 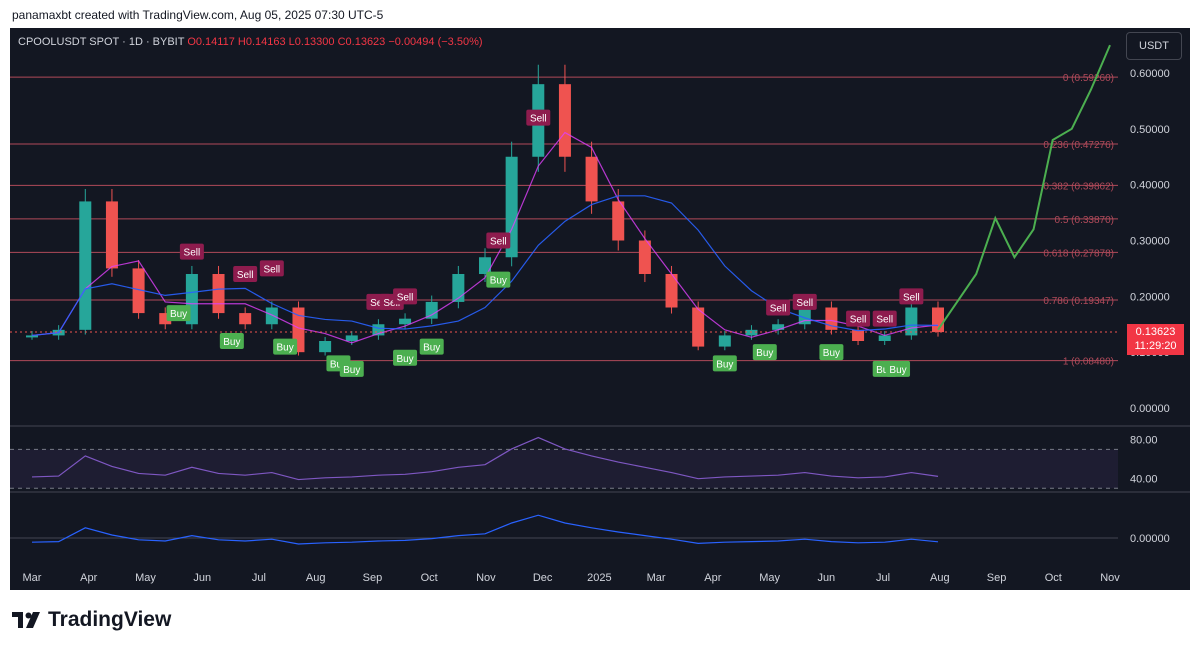 What do you see at coordinates (1078, 253) in the screenshot?
I see `fib-level-label: 0.618 (0.27878)` at bounding box center [1078, 253].